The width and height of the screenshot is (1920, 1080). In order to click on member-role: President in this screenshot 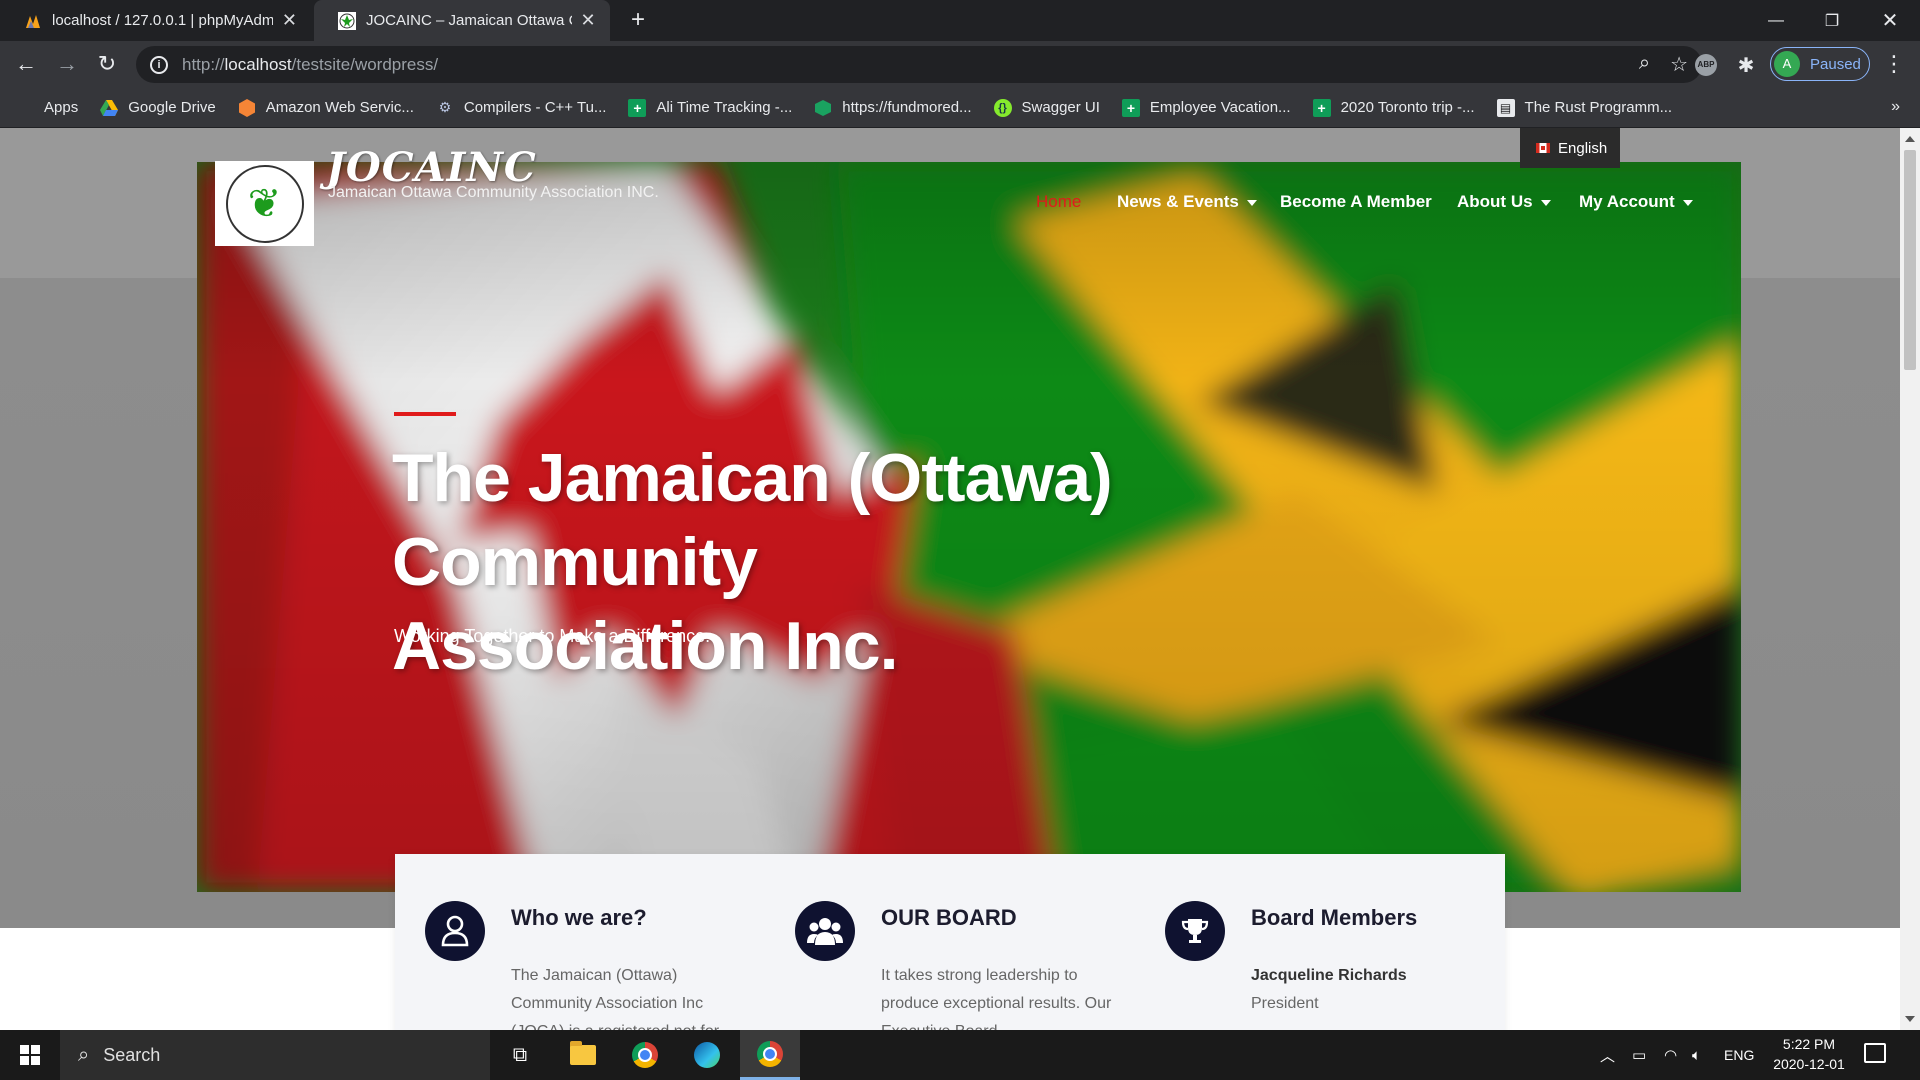, I will do `click(1285, 1003)`.